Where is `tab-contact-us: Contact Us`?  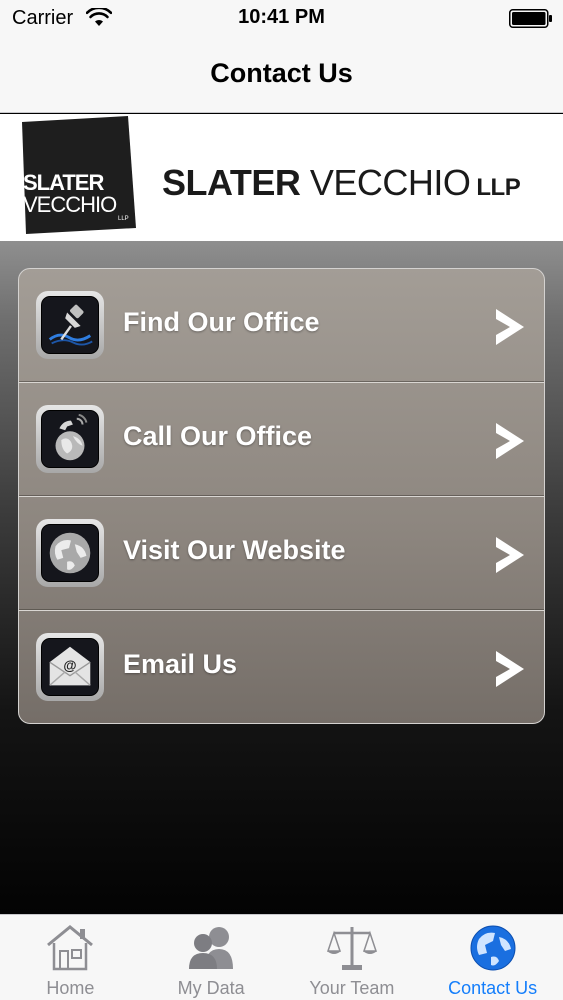 tab-contact-us: Contact Us is located at coordinates (492, 957).